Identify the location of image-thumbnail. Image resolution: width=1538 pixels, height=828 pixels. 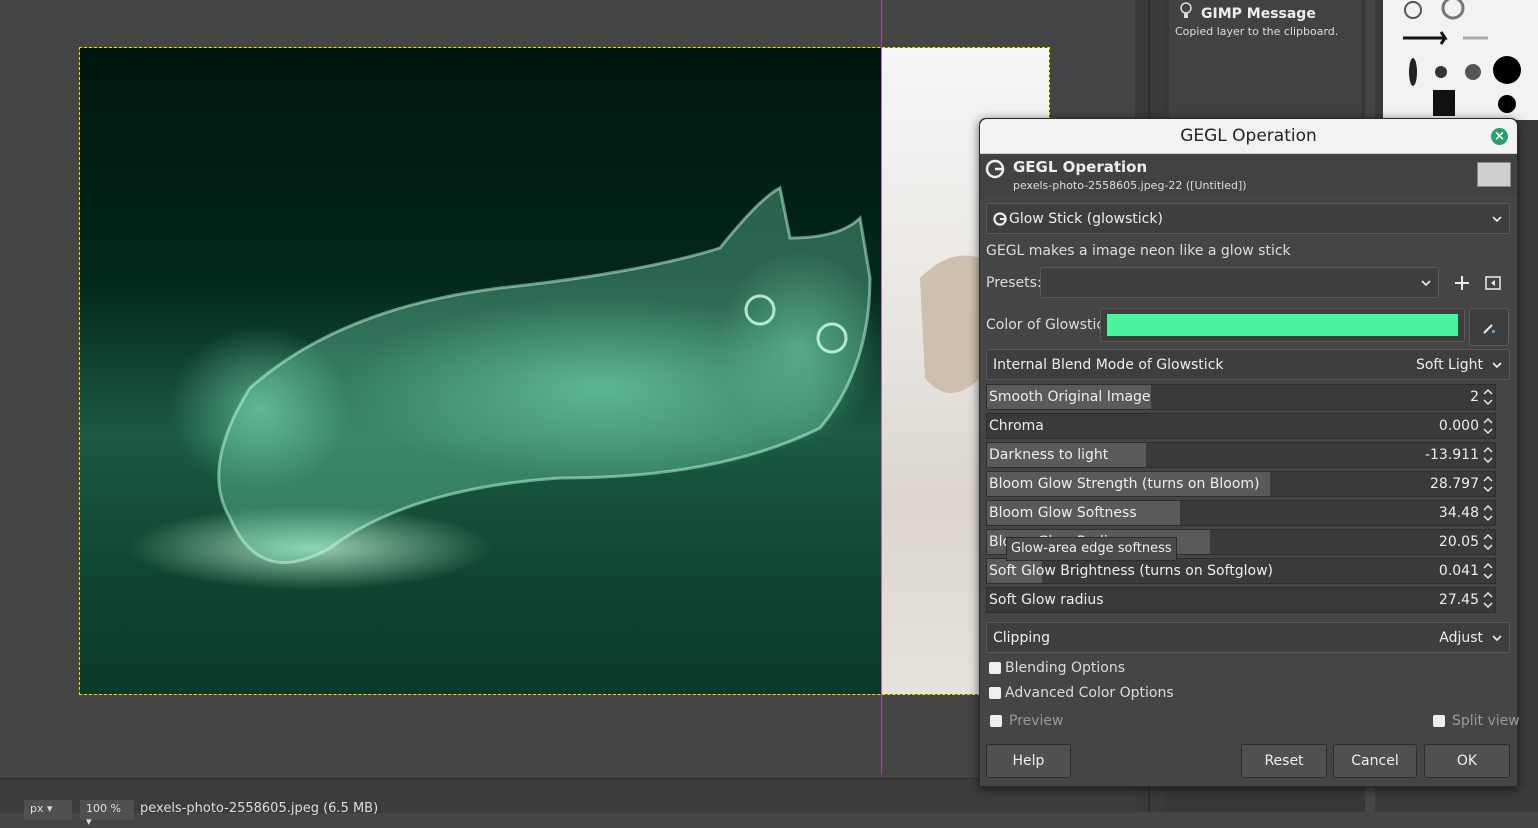
(1494, 174).